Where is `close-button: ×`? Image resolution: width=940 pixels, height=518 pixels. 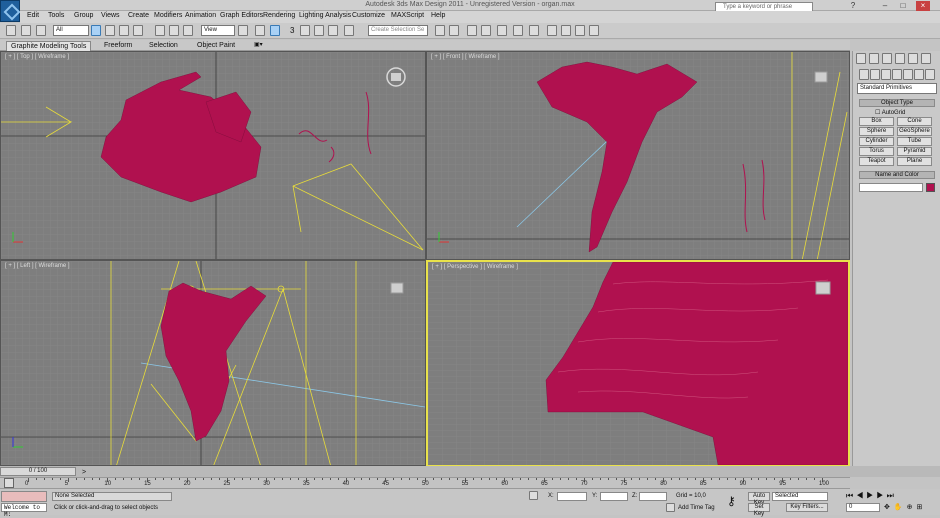
close-button: × is located at coordinates (923, 6).